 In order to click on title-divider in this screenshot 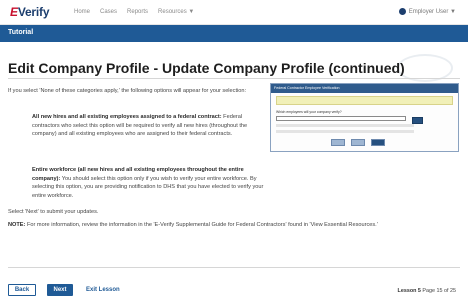, I will do `click(234, 78)`.